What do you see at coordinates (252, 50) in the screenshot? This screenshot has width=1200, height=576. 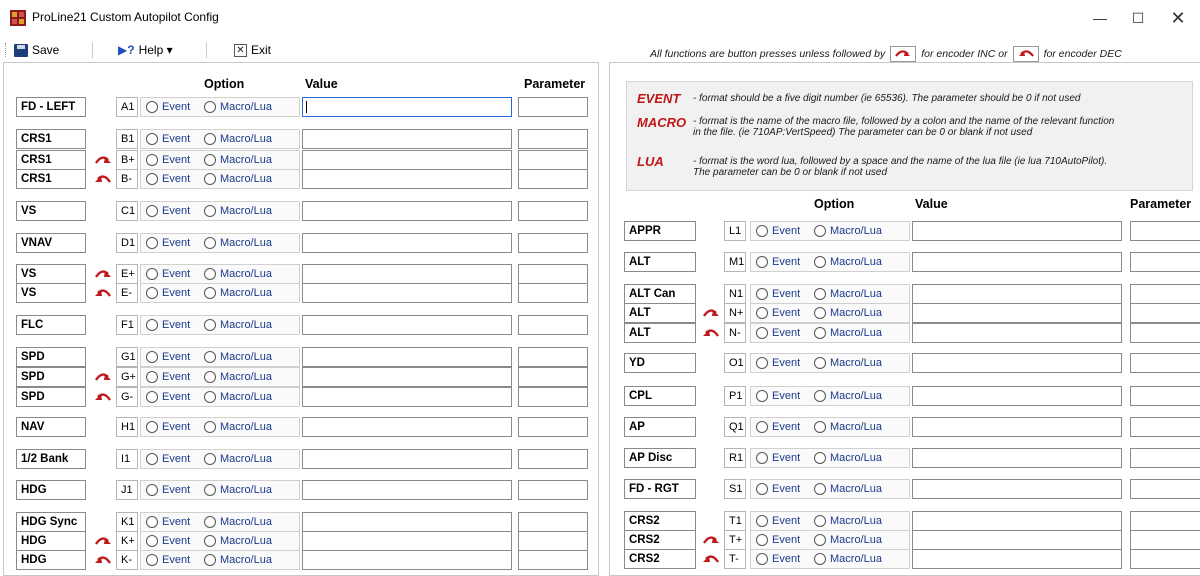 I see `exit-menu-item: ✕ Exit` at bounding box center [252, 50].